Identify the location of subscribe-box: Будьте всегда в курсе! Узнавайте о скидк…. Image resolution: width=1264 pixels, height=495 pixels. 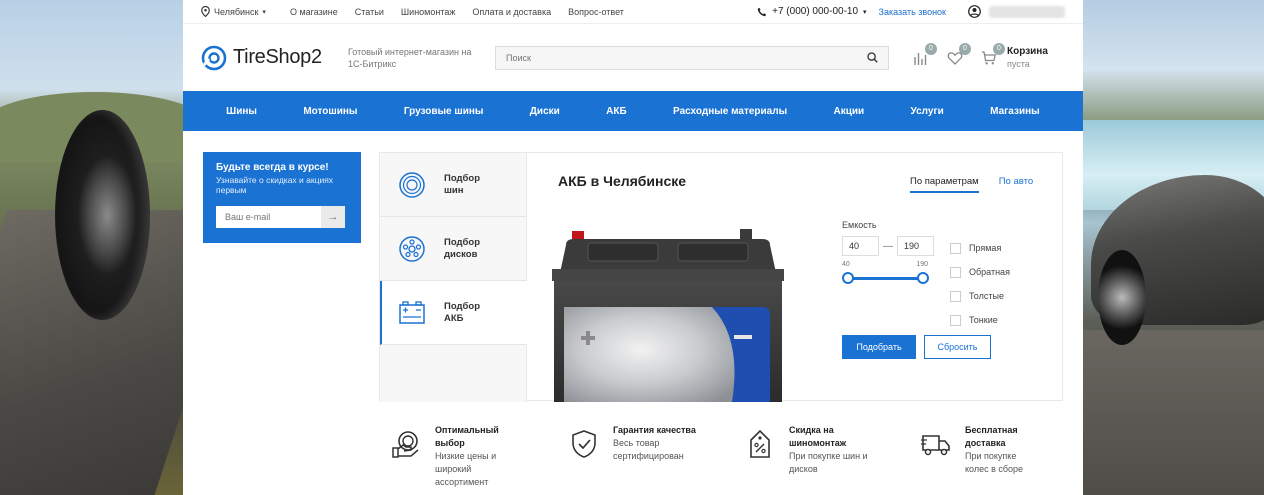
(282, 197).